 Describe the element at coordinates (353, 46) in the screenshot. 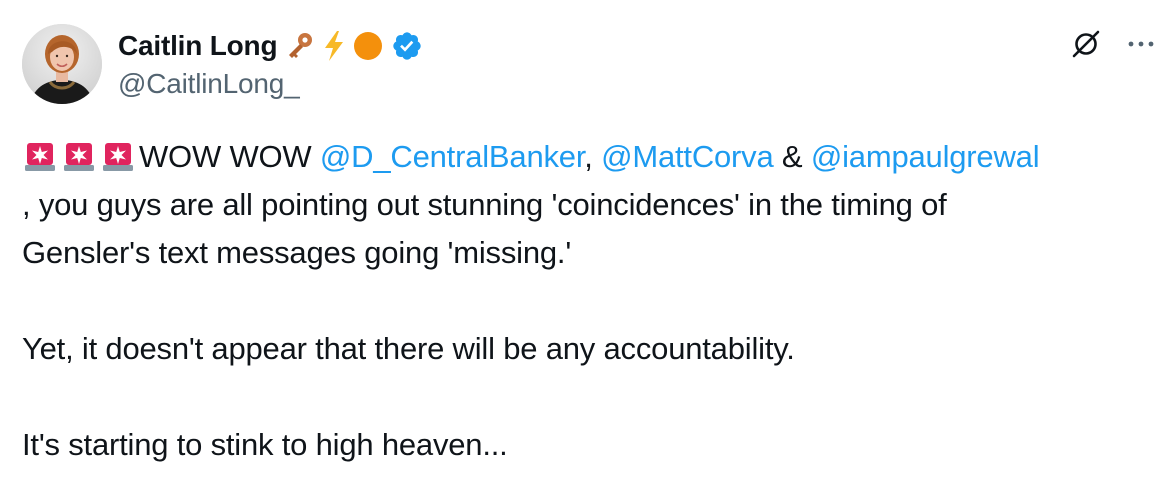

I see `name-emojis` at that location.